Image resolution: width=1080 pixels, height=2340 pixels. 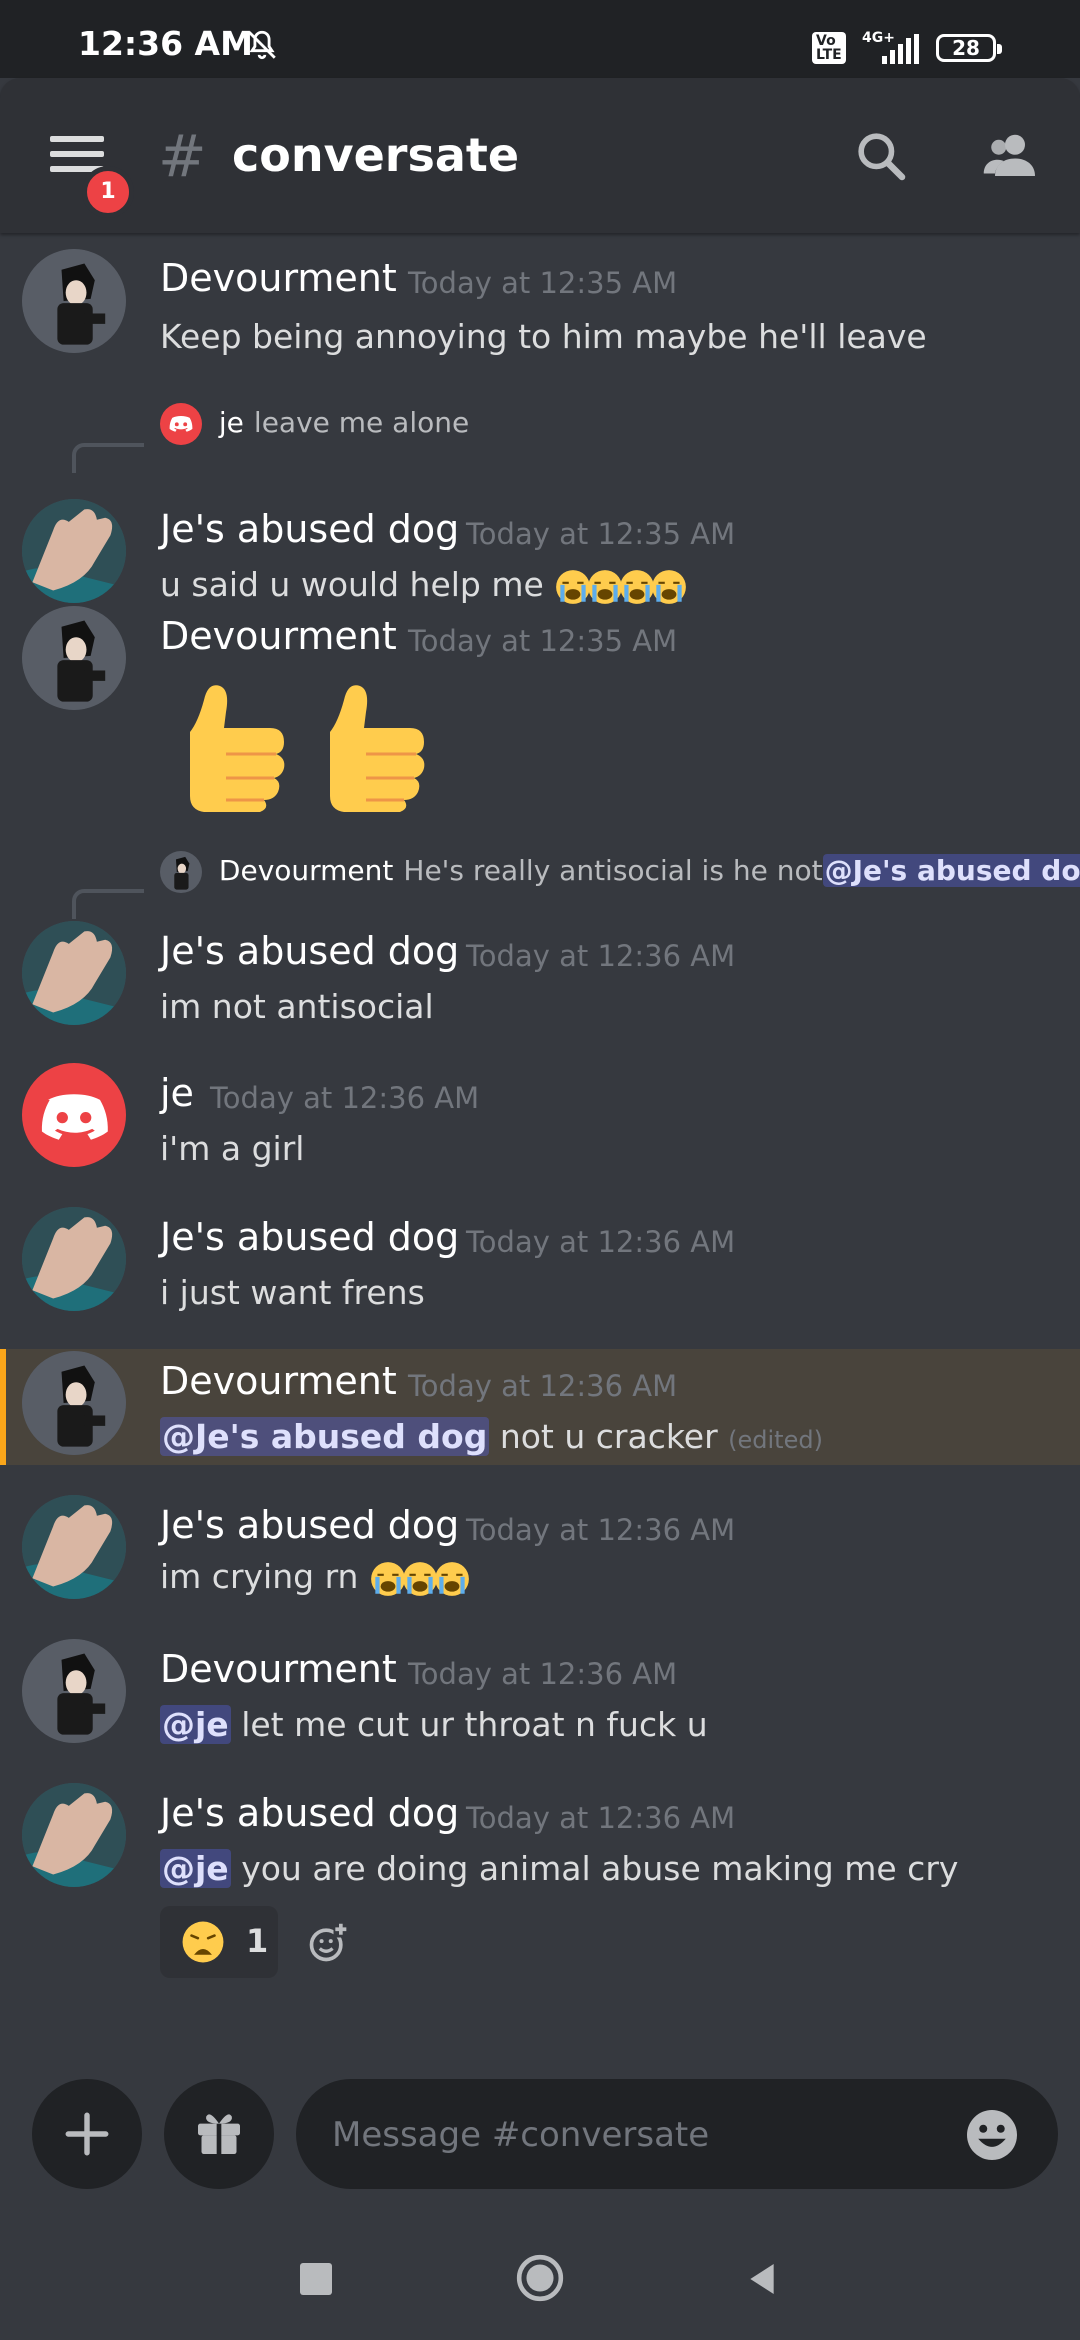 What do you see at coordinates (613, 870) in the screenshot?
I see `reply-text: He's really antisocial is he not` at bounding box center [613, 870].